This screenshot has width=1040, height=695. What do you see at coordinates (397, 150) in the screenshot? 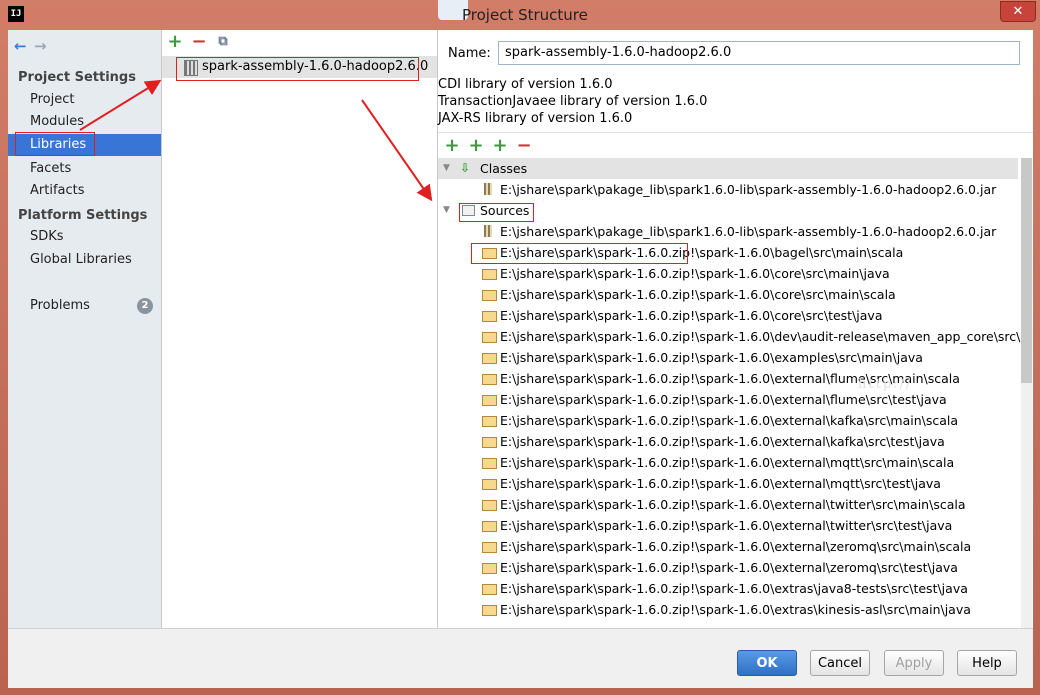
I see `arrow-to-sources` at bounding box center [397, 150].